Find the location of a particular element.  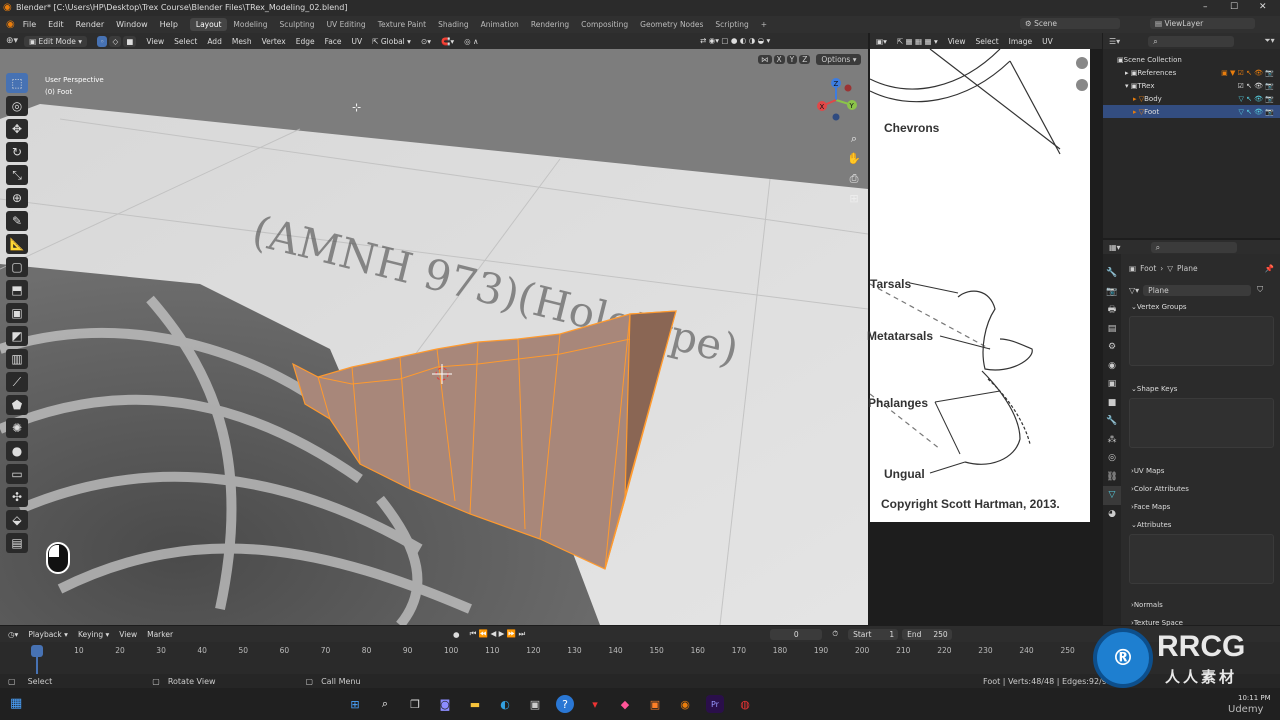

outliner-search-input: ⌕ is located at coordinates (1191, 41).